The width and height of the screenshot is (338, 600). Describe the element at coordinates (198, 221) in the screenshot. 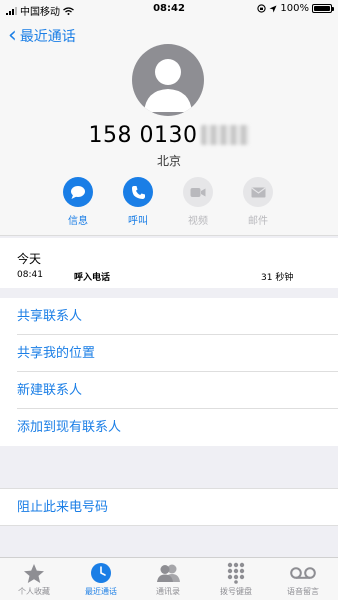

I see `video-label: 视频` at that location.